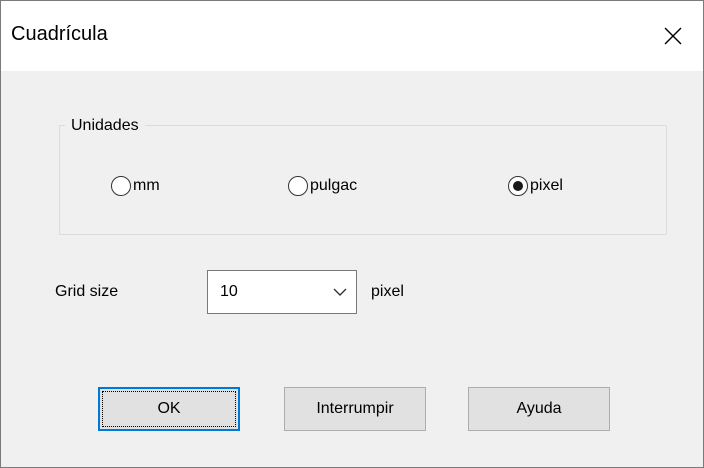  I want to click on radio-pixel: pixel, so click(535, 186).